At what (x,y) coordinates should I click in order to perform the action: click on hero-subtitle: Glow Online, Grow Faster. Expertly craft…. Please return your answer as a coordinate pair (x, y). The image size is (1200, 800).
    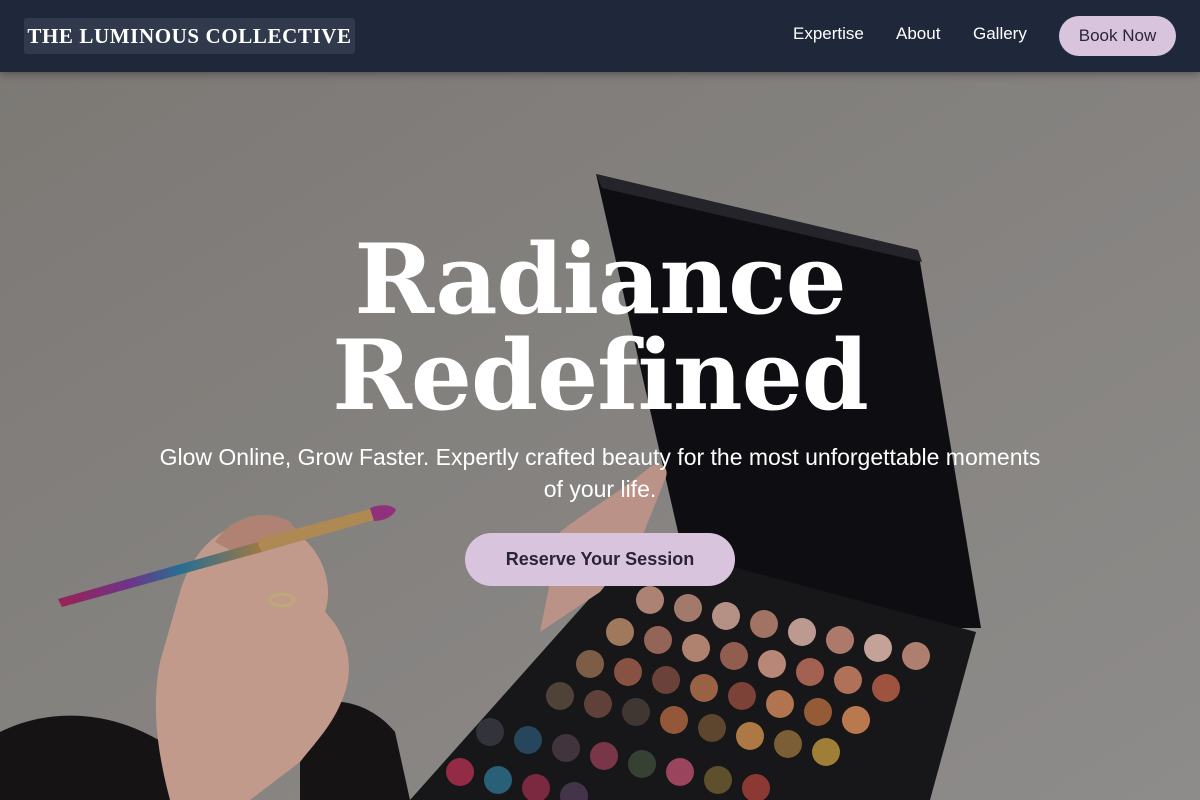
    Looking at the image, I should click on (600, 473).